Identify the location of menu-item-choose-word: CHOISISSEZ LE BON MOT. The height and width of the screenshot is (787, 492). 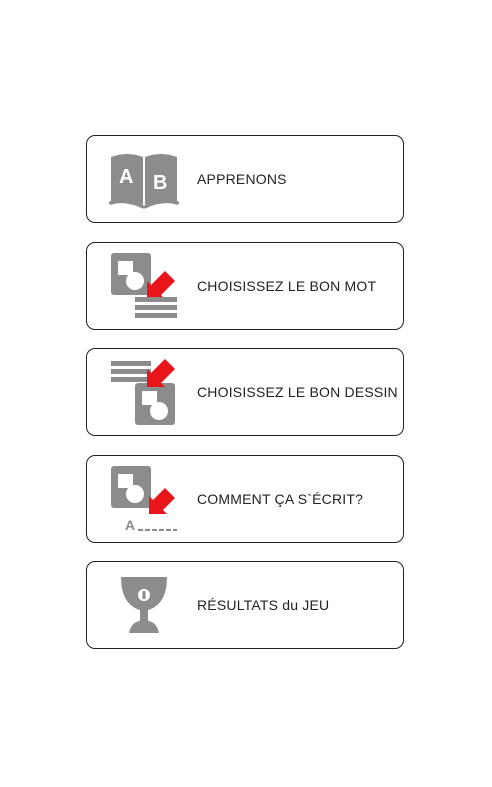
(245, 286).